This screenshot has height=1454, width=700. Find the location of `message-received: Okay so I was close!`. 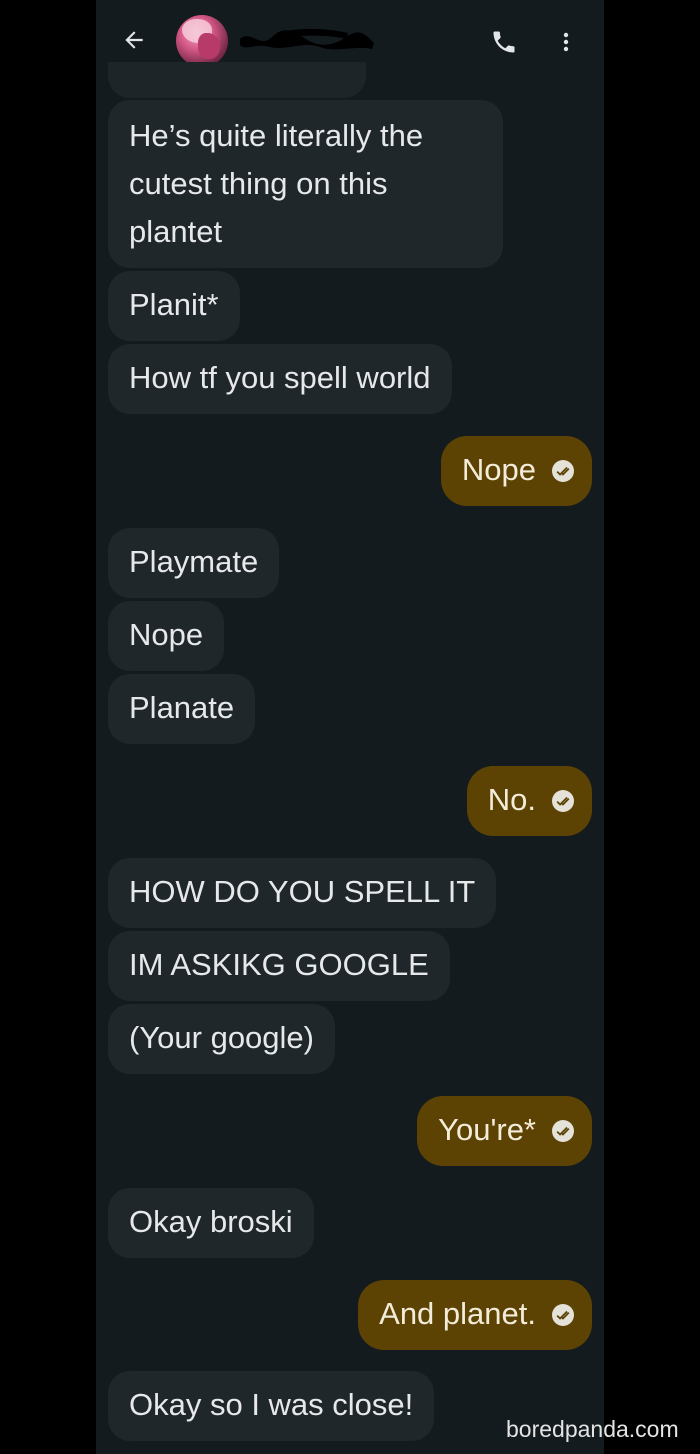

message-received: Okay so I was close! is located at coordinates (271, 1406).